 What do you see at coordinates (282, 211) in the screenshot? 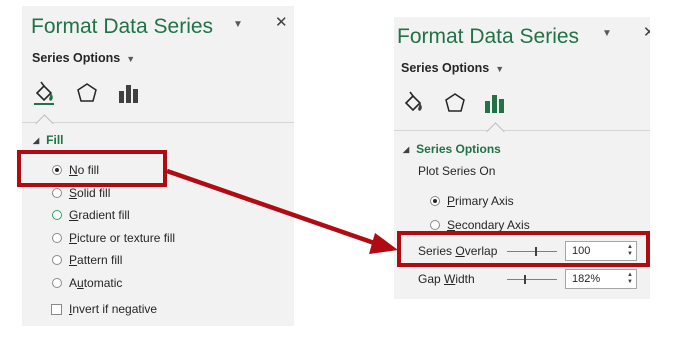
I see `annotation-arrow` at bounding box center [282, 211].